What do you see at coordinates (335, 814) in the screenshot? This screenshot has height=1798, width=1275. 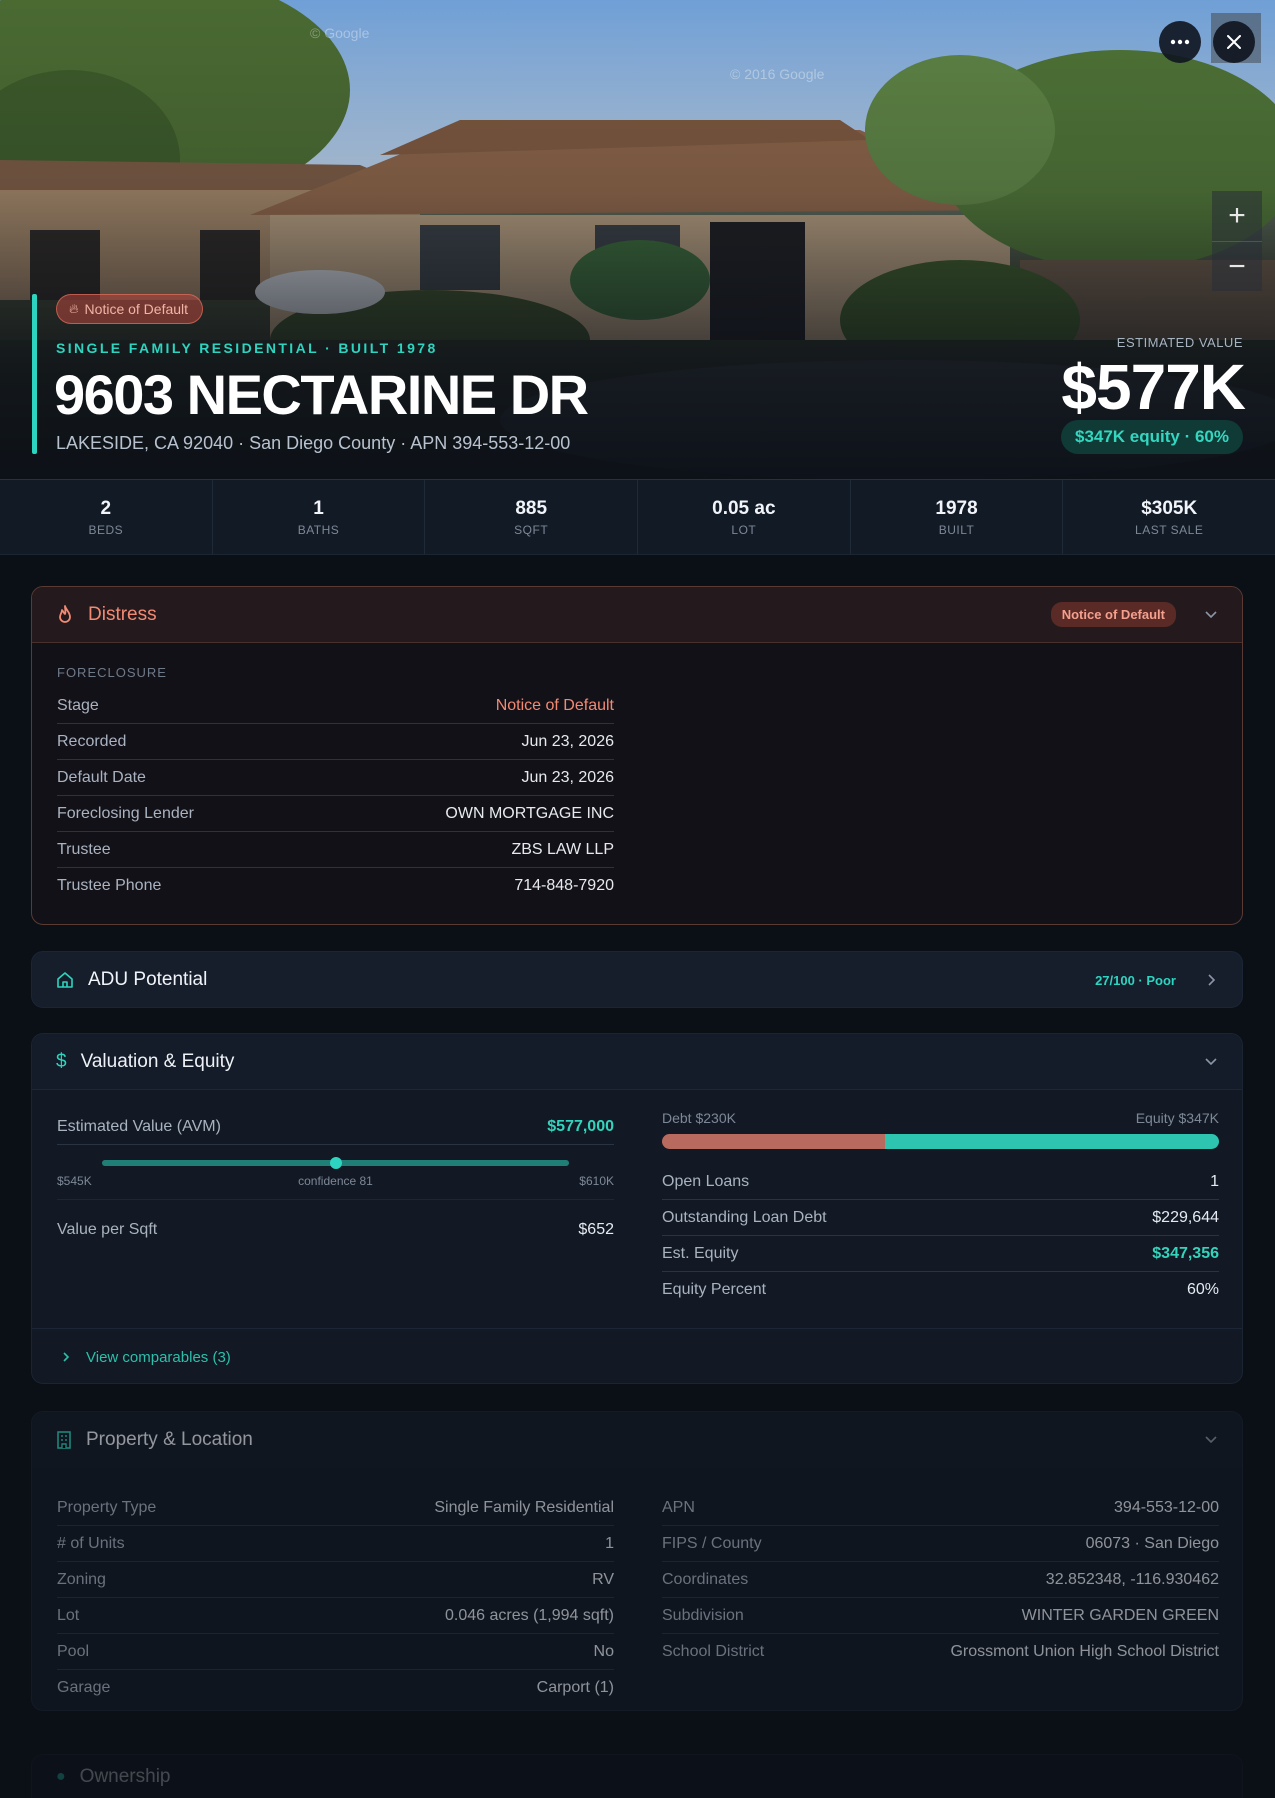 I see `distress-row-lender: Foreclosing Lender OWN MORTGAGE INC` at bounding box center [335, 814].